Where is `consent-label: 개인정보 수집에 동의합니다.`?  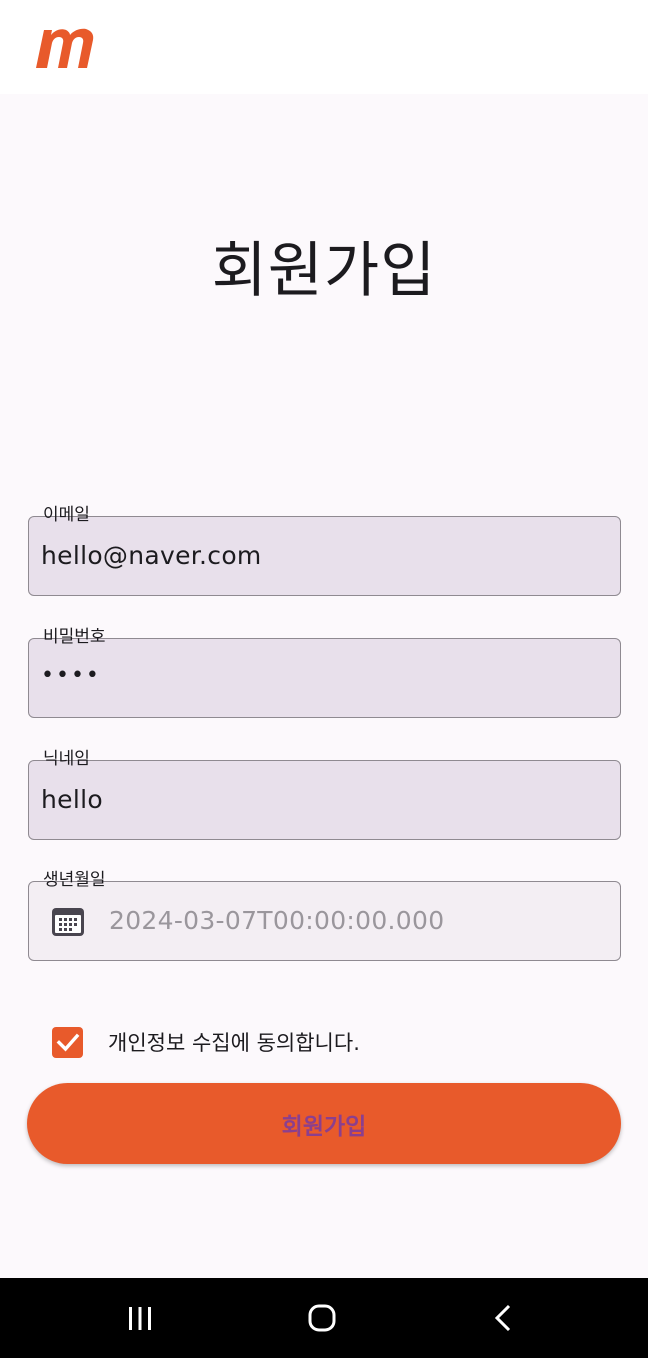
consent-label: 개인정보 수집에 동의합니다. is located at coordinates (234, 1043).